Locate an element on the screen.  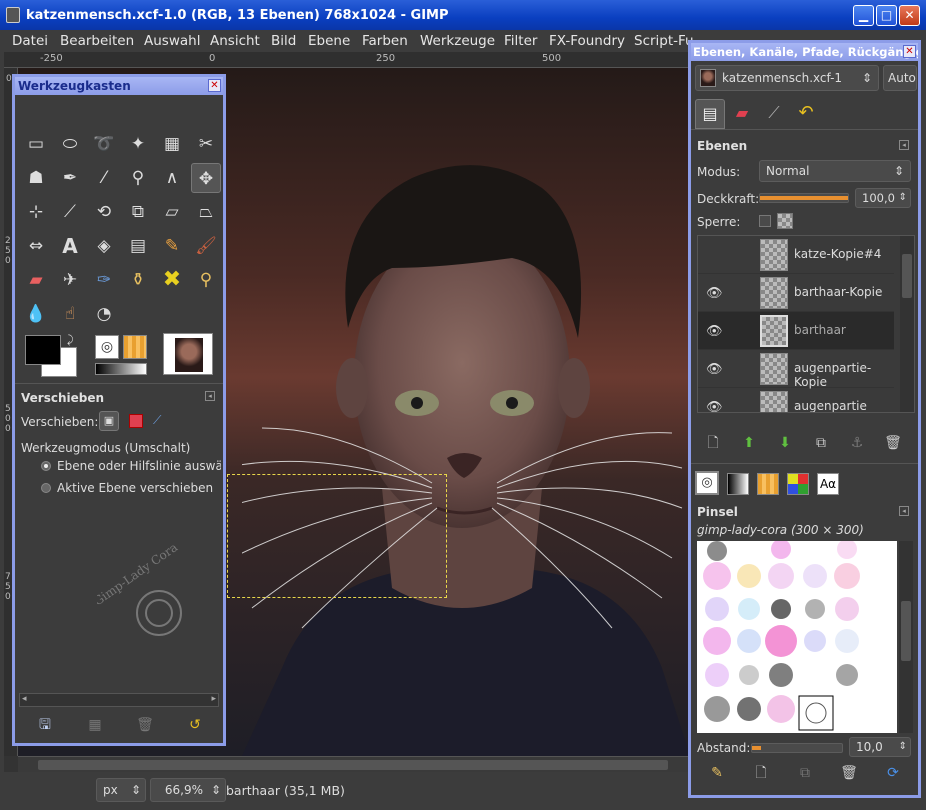
tab-paths: ⟋ is located at coordinates (774, 114).